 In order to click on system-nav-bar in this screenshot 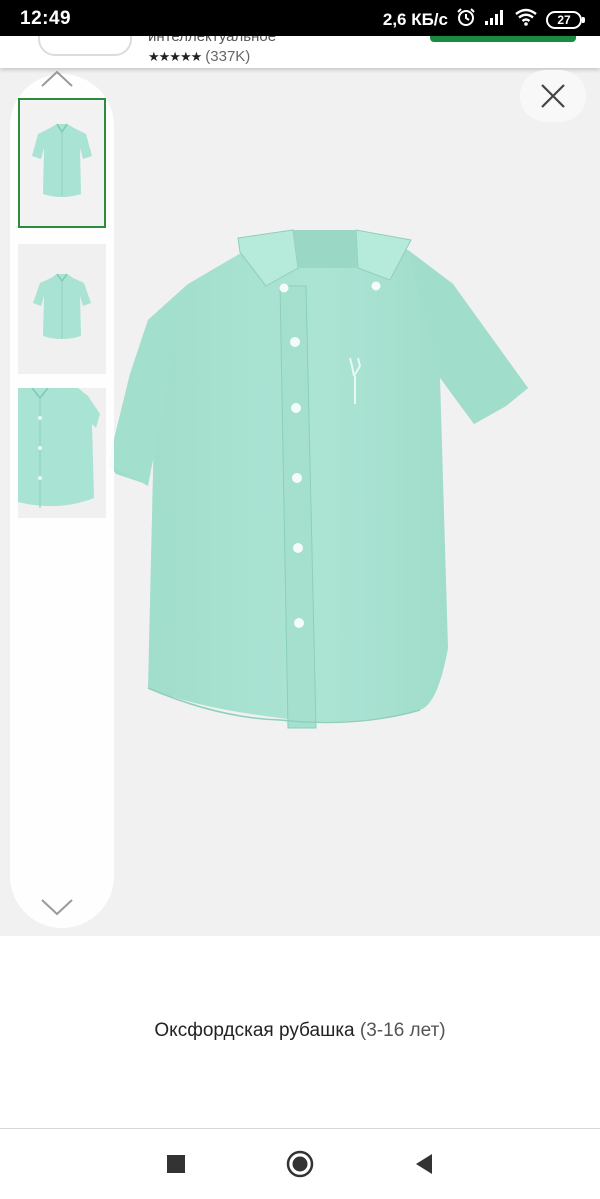, I will do `click(300, 1164)`.